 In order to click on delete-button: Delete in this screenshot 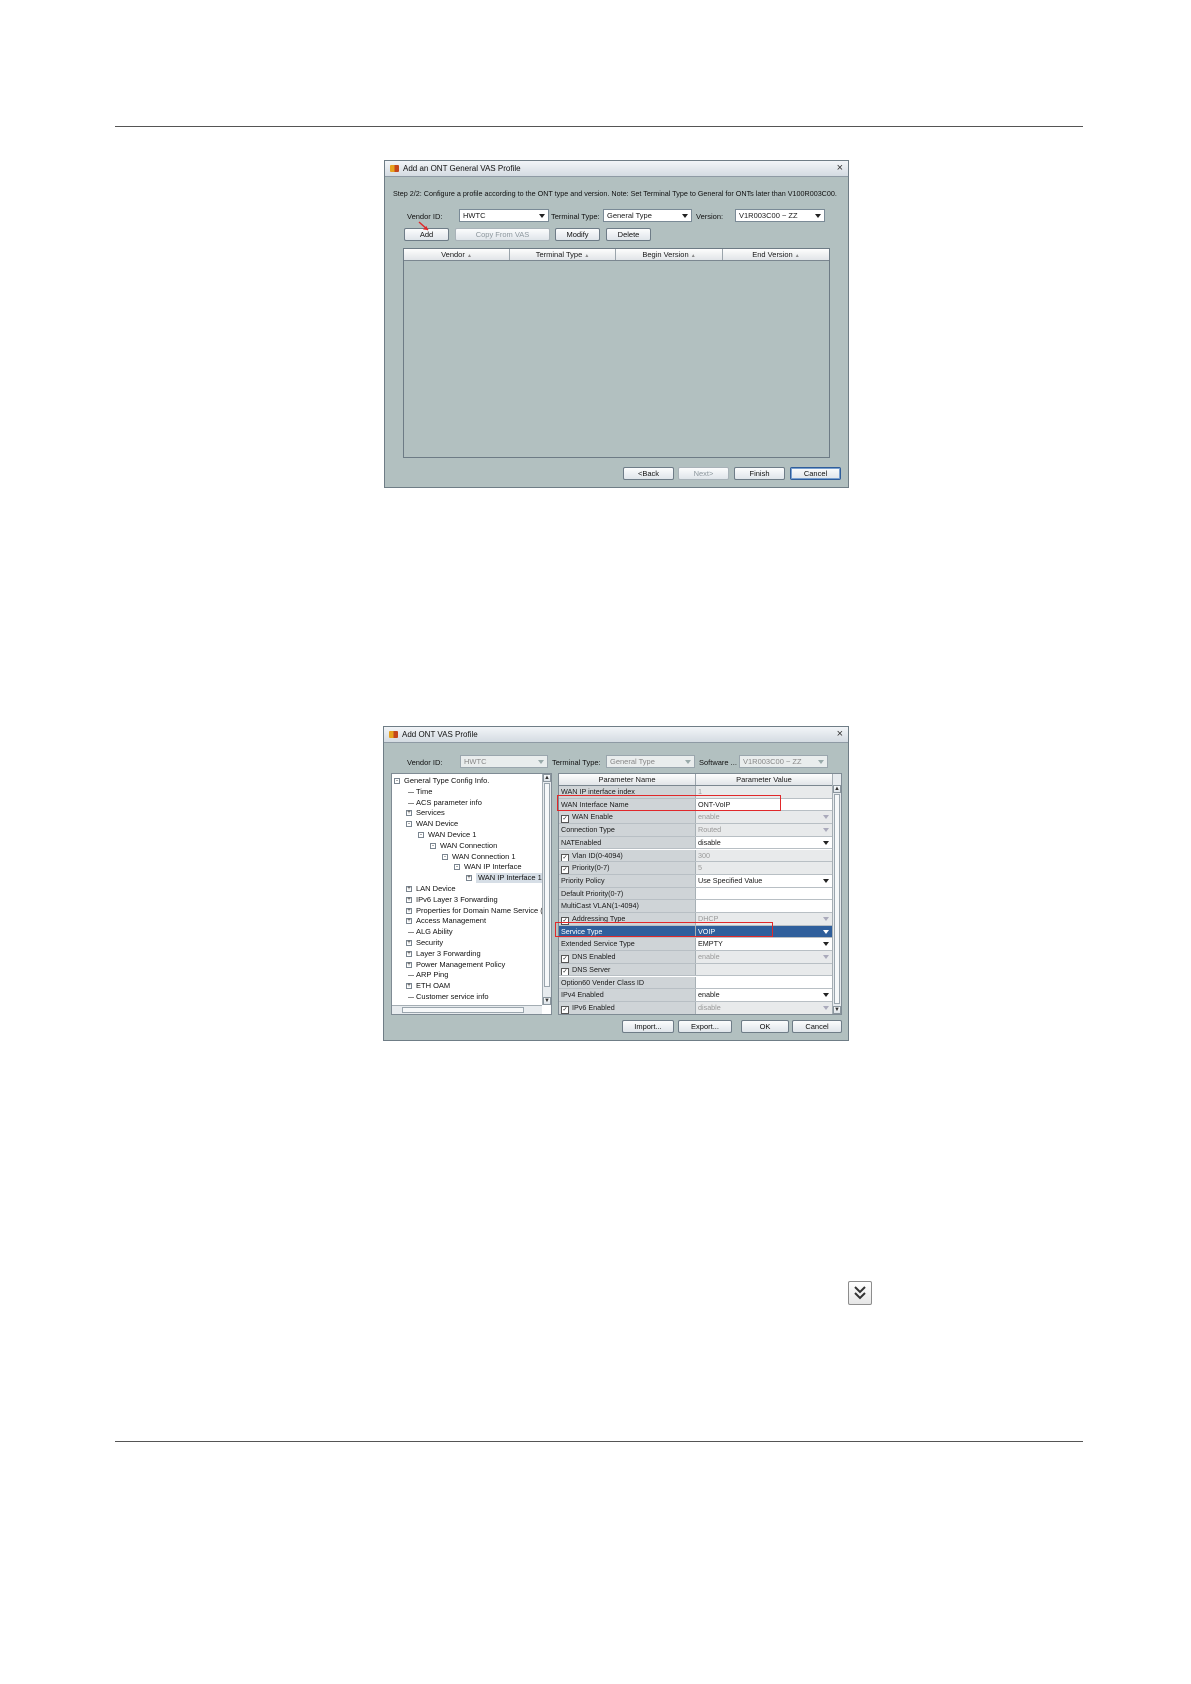, I will do `click(628, 234)`.